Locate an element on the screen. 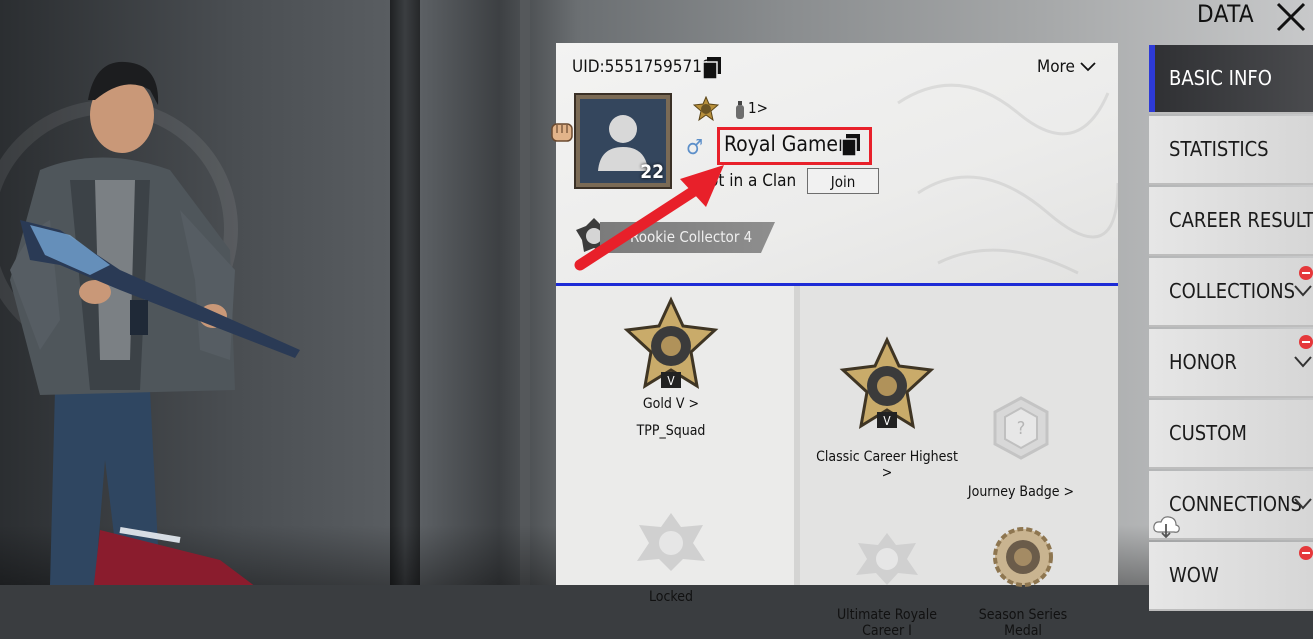  season-medal-badge: Season Series Medal is located at coordinates (1023, 582).